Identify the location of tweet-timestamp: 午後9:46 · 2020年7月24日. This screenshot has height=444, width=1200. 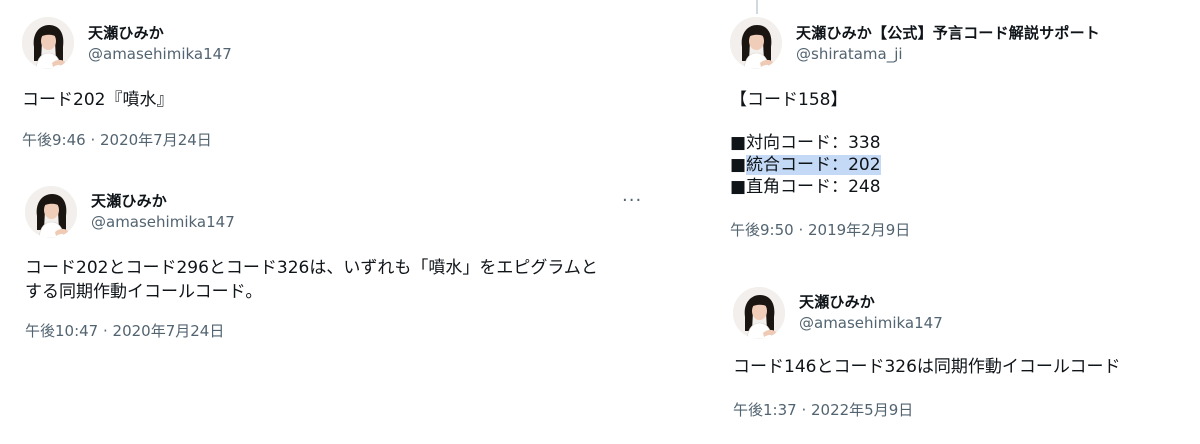
(117, 139).